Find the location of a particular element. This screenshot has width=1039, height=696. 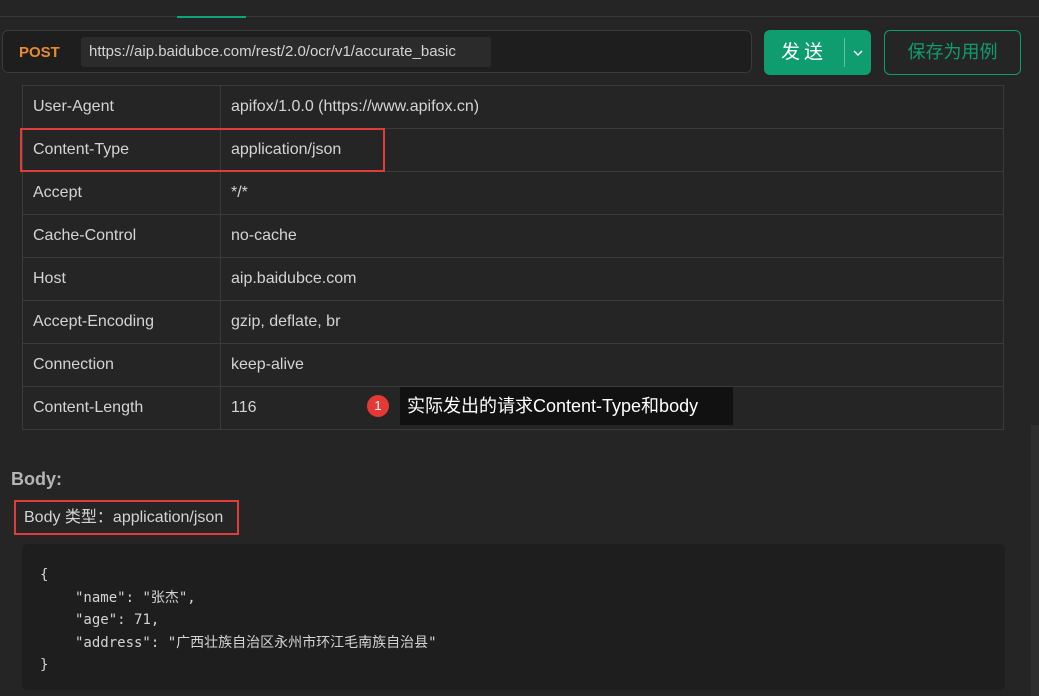

code-line: "name": "张杰", is located at coordinates (135, 597).